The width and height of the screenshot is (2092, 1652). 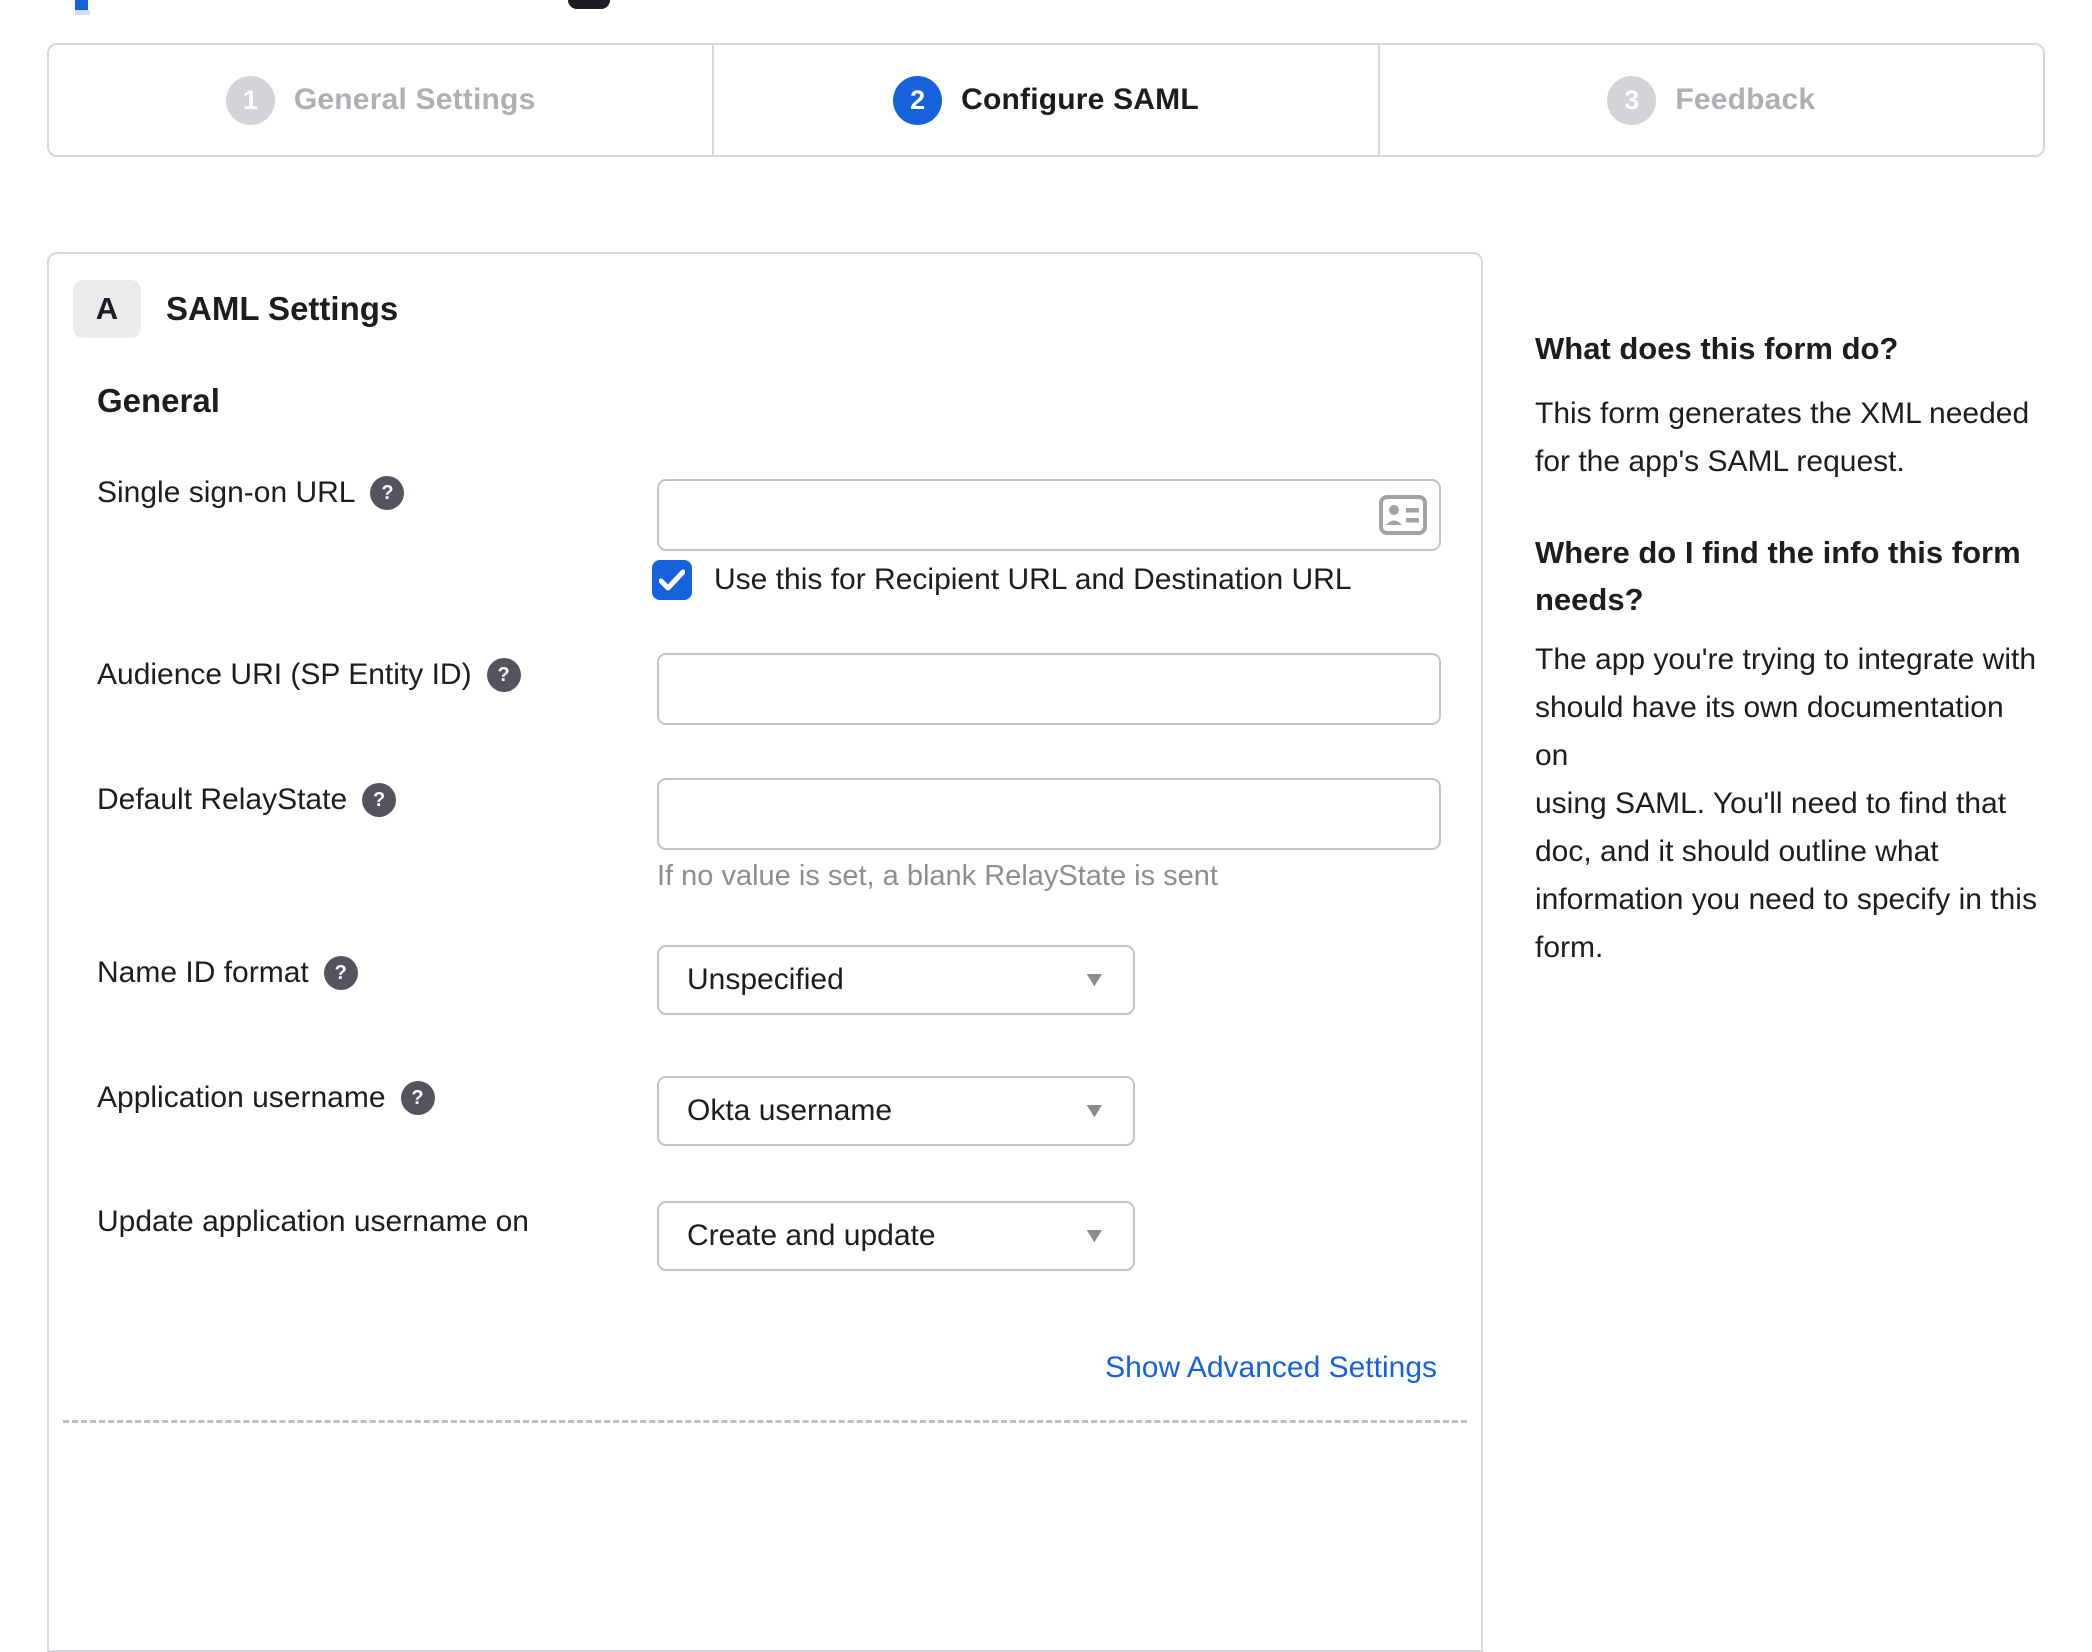 I want to click on name-id-format-label: Name ID format ?, so click(x=227, y=973).